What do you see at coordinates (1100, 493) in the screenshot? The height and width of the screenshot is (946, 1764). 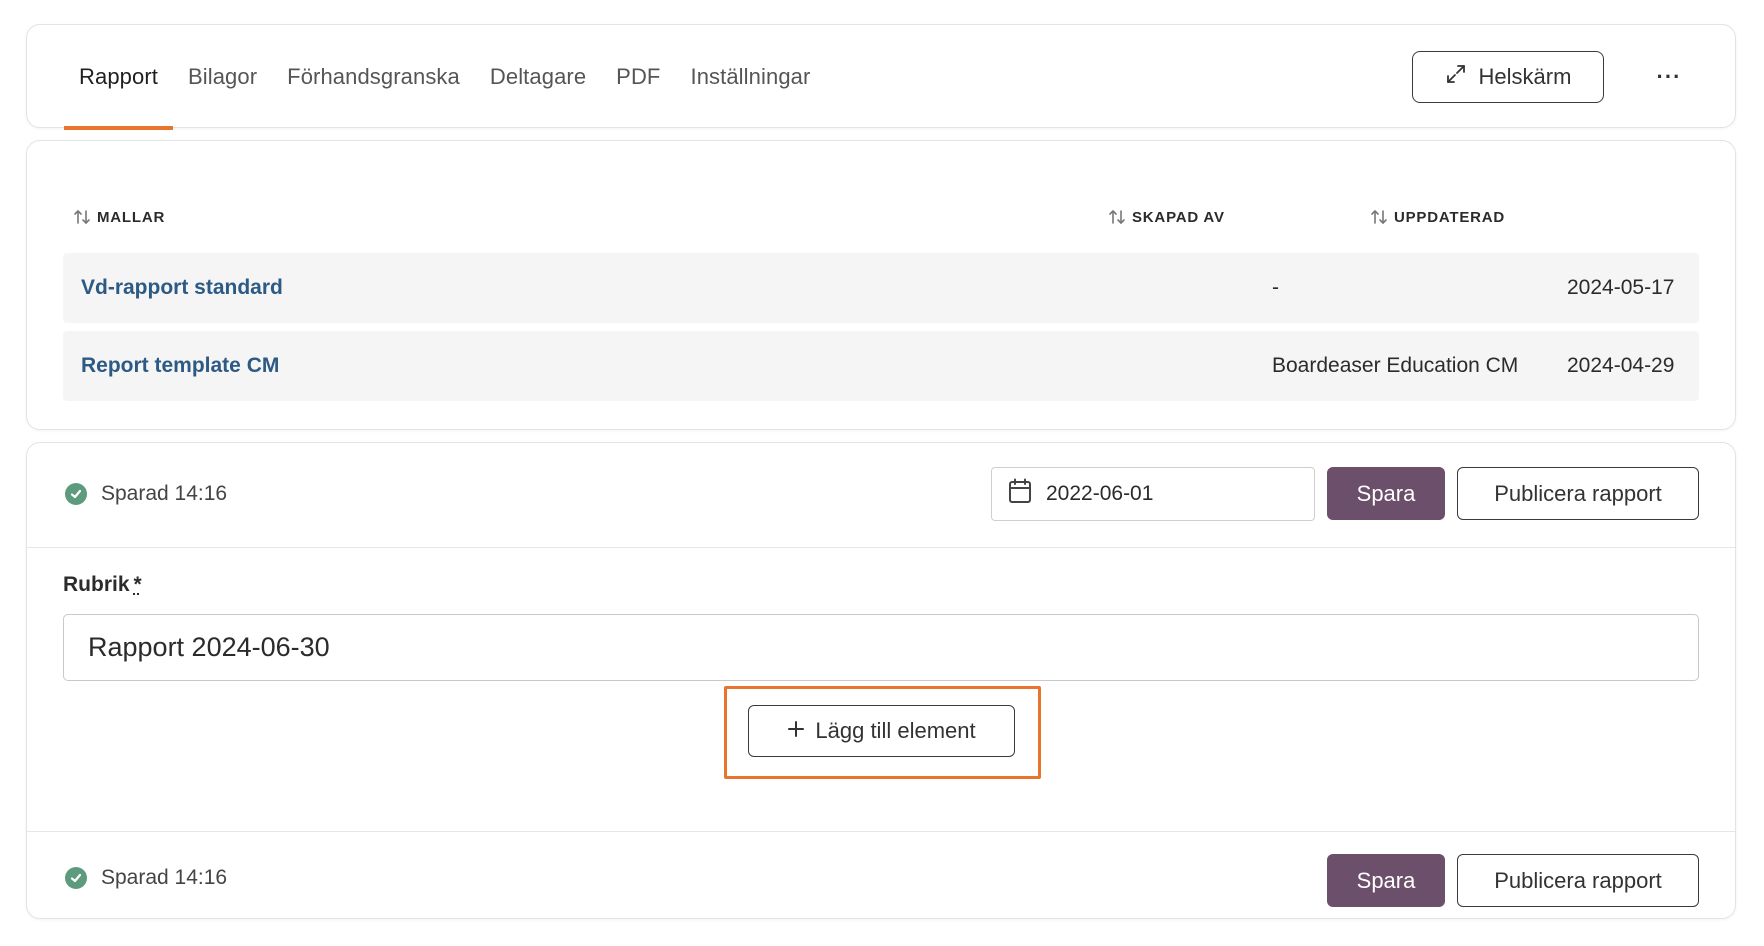 I see `date-value: 2022-06-01` at bounding box center [1100, 493].